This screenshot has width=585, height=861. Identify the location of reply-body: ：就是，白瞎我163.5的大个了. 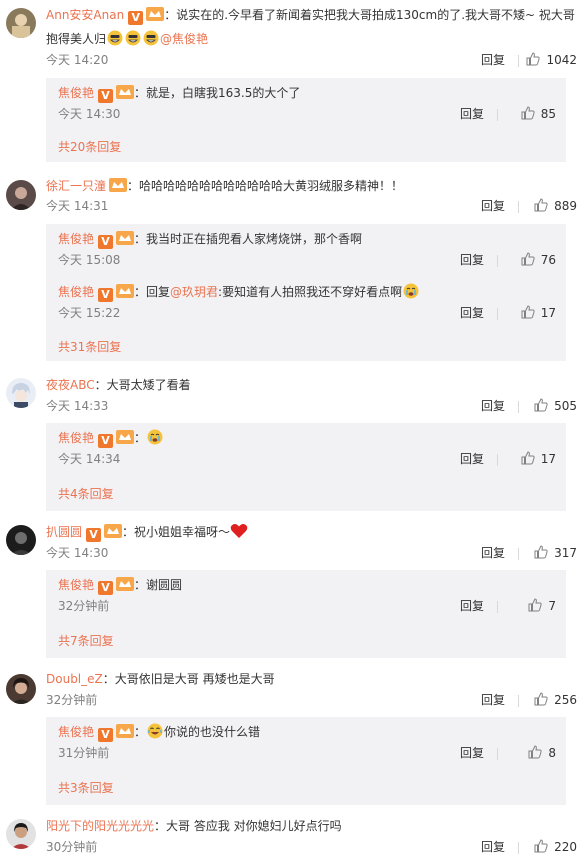
(217, 93).